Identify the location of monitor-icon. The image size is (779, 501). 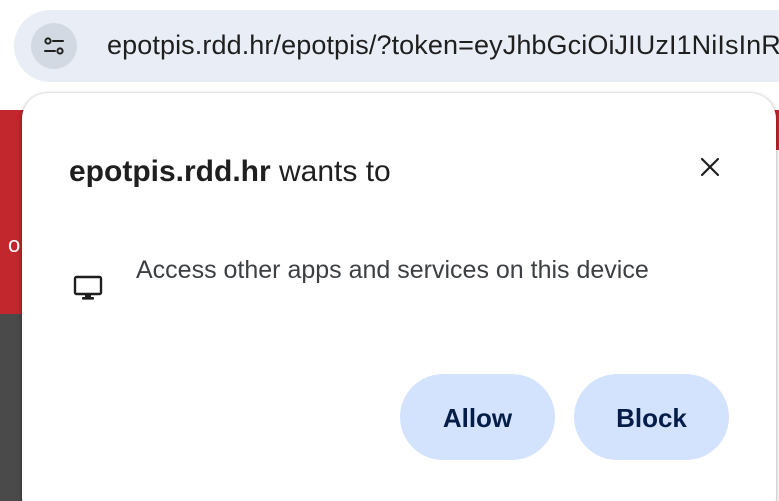
(88, 288).